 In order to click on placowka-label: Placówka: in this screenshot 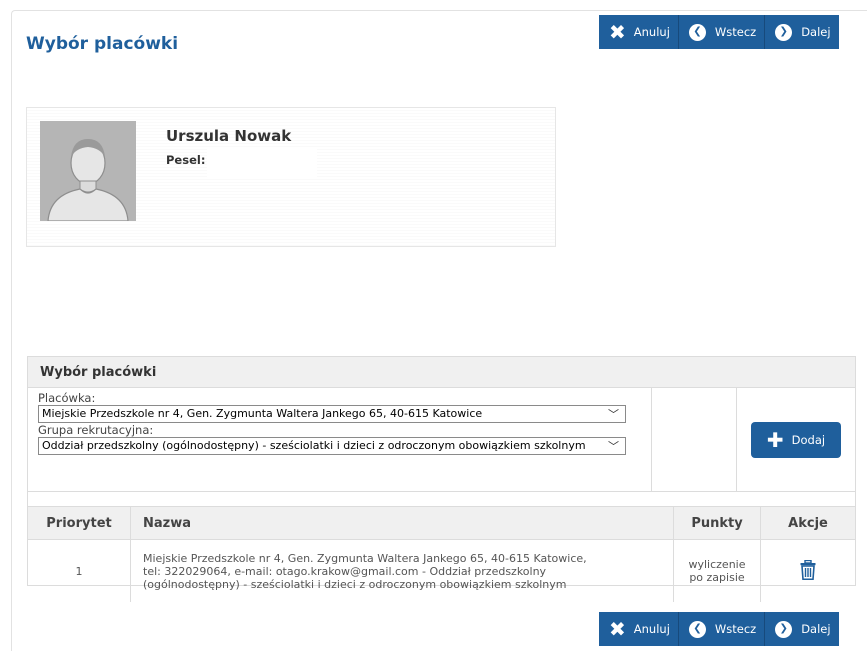, I will do `click(67, 398)`.